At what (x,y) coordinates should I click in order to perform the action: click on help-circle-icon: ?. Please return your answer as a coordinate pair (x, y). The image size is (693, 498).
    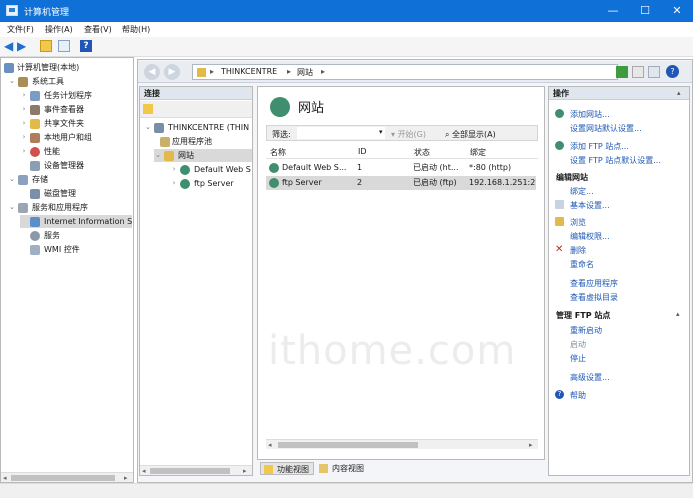
    Looking at the image, I should click on (672, 71).